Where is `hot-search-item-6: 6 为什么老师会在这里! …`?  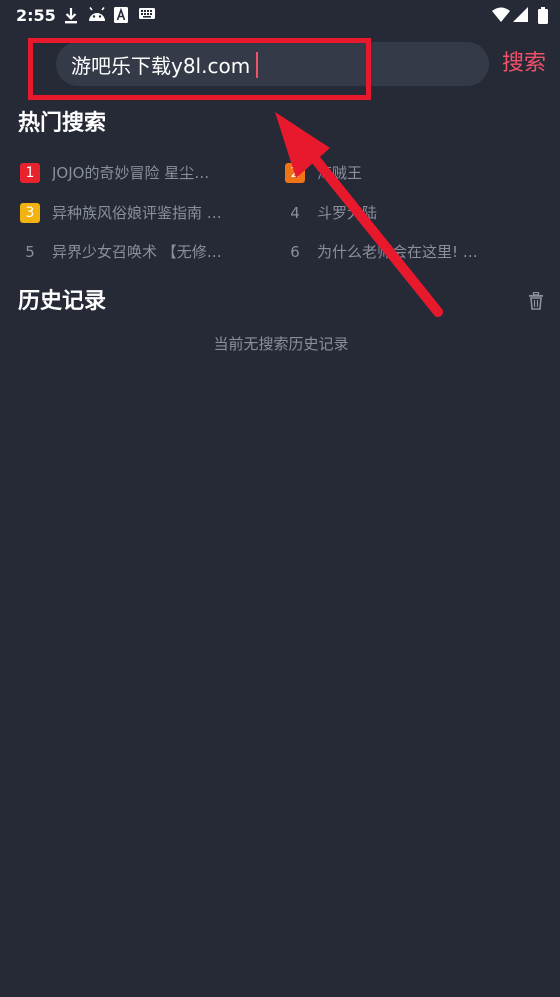 hot-search-item-6: 6 为什么老师会在这里! … is located at coordinates (406, 252).